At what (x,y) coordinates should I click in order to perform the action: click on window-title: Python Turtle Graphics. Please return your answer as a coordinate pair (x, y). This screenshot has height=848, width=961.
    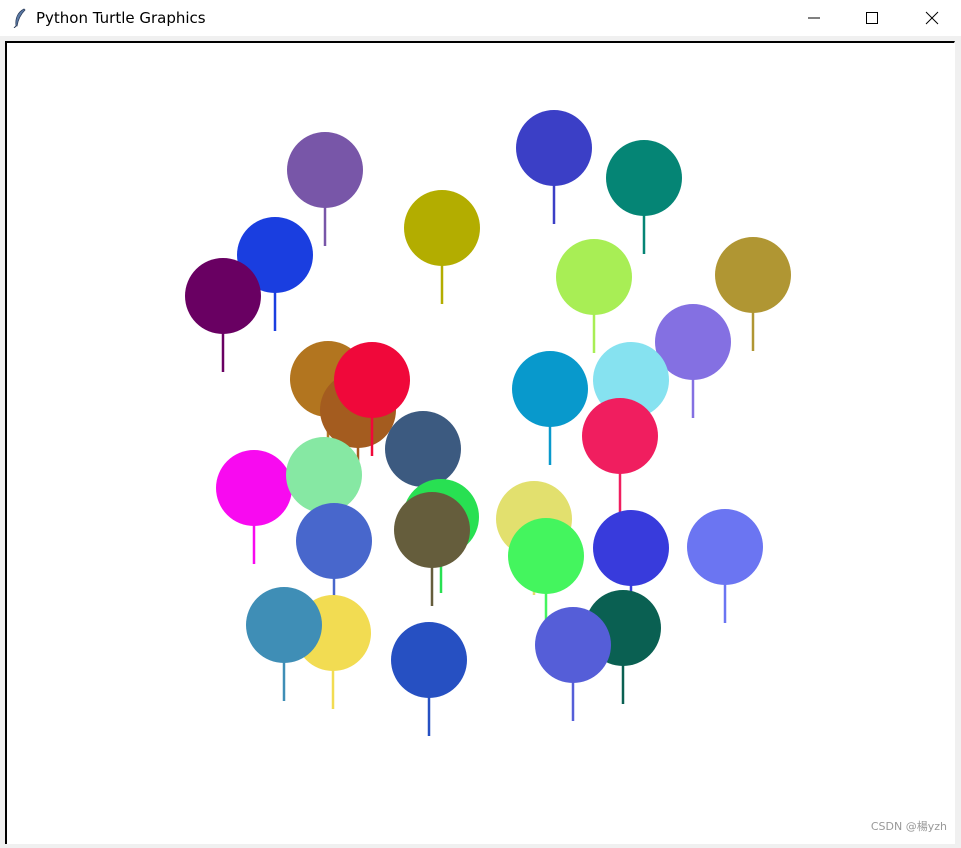
    Looking at the image, I should click on (121, 18).